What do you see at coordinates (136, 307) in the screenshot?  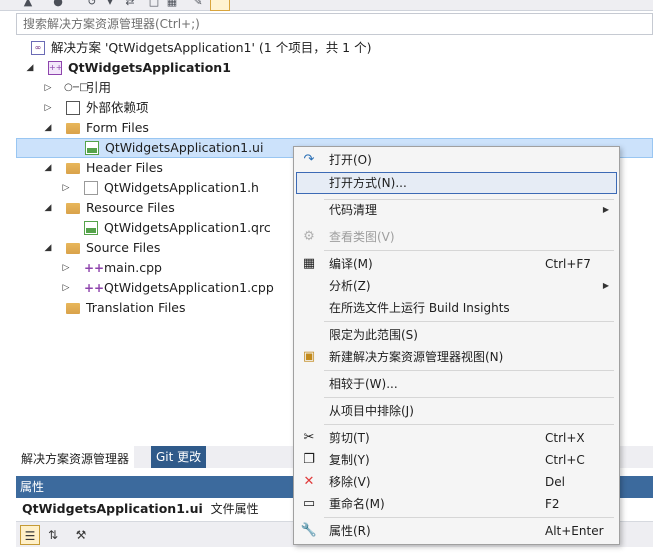 I see `translation-files-label: Translation Files` at bounding box center [136, 307].